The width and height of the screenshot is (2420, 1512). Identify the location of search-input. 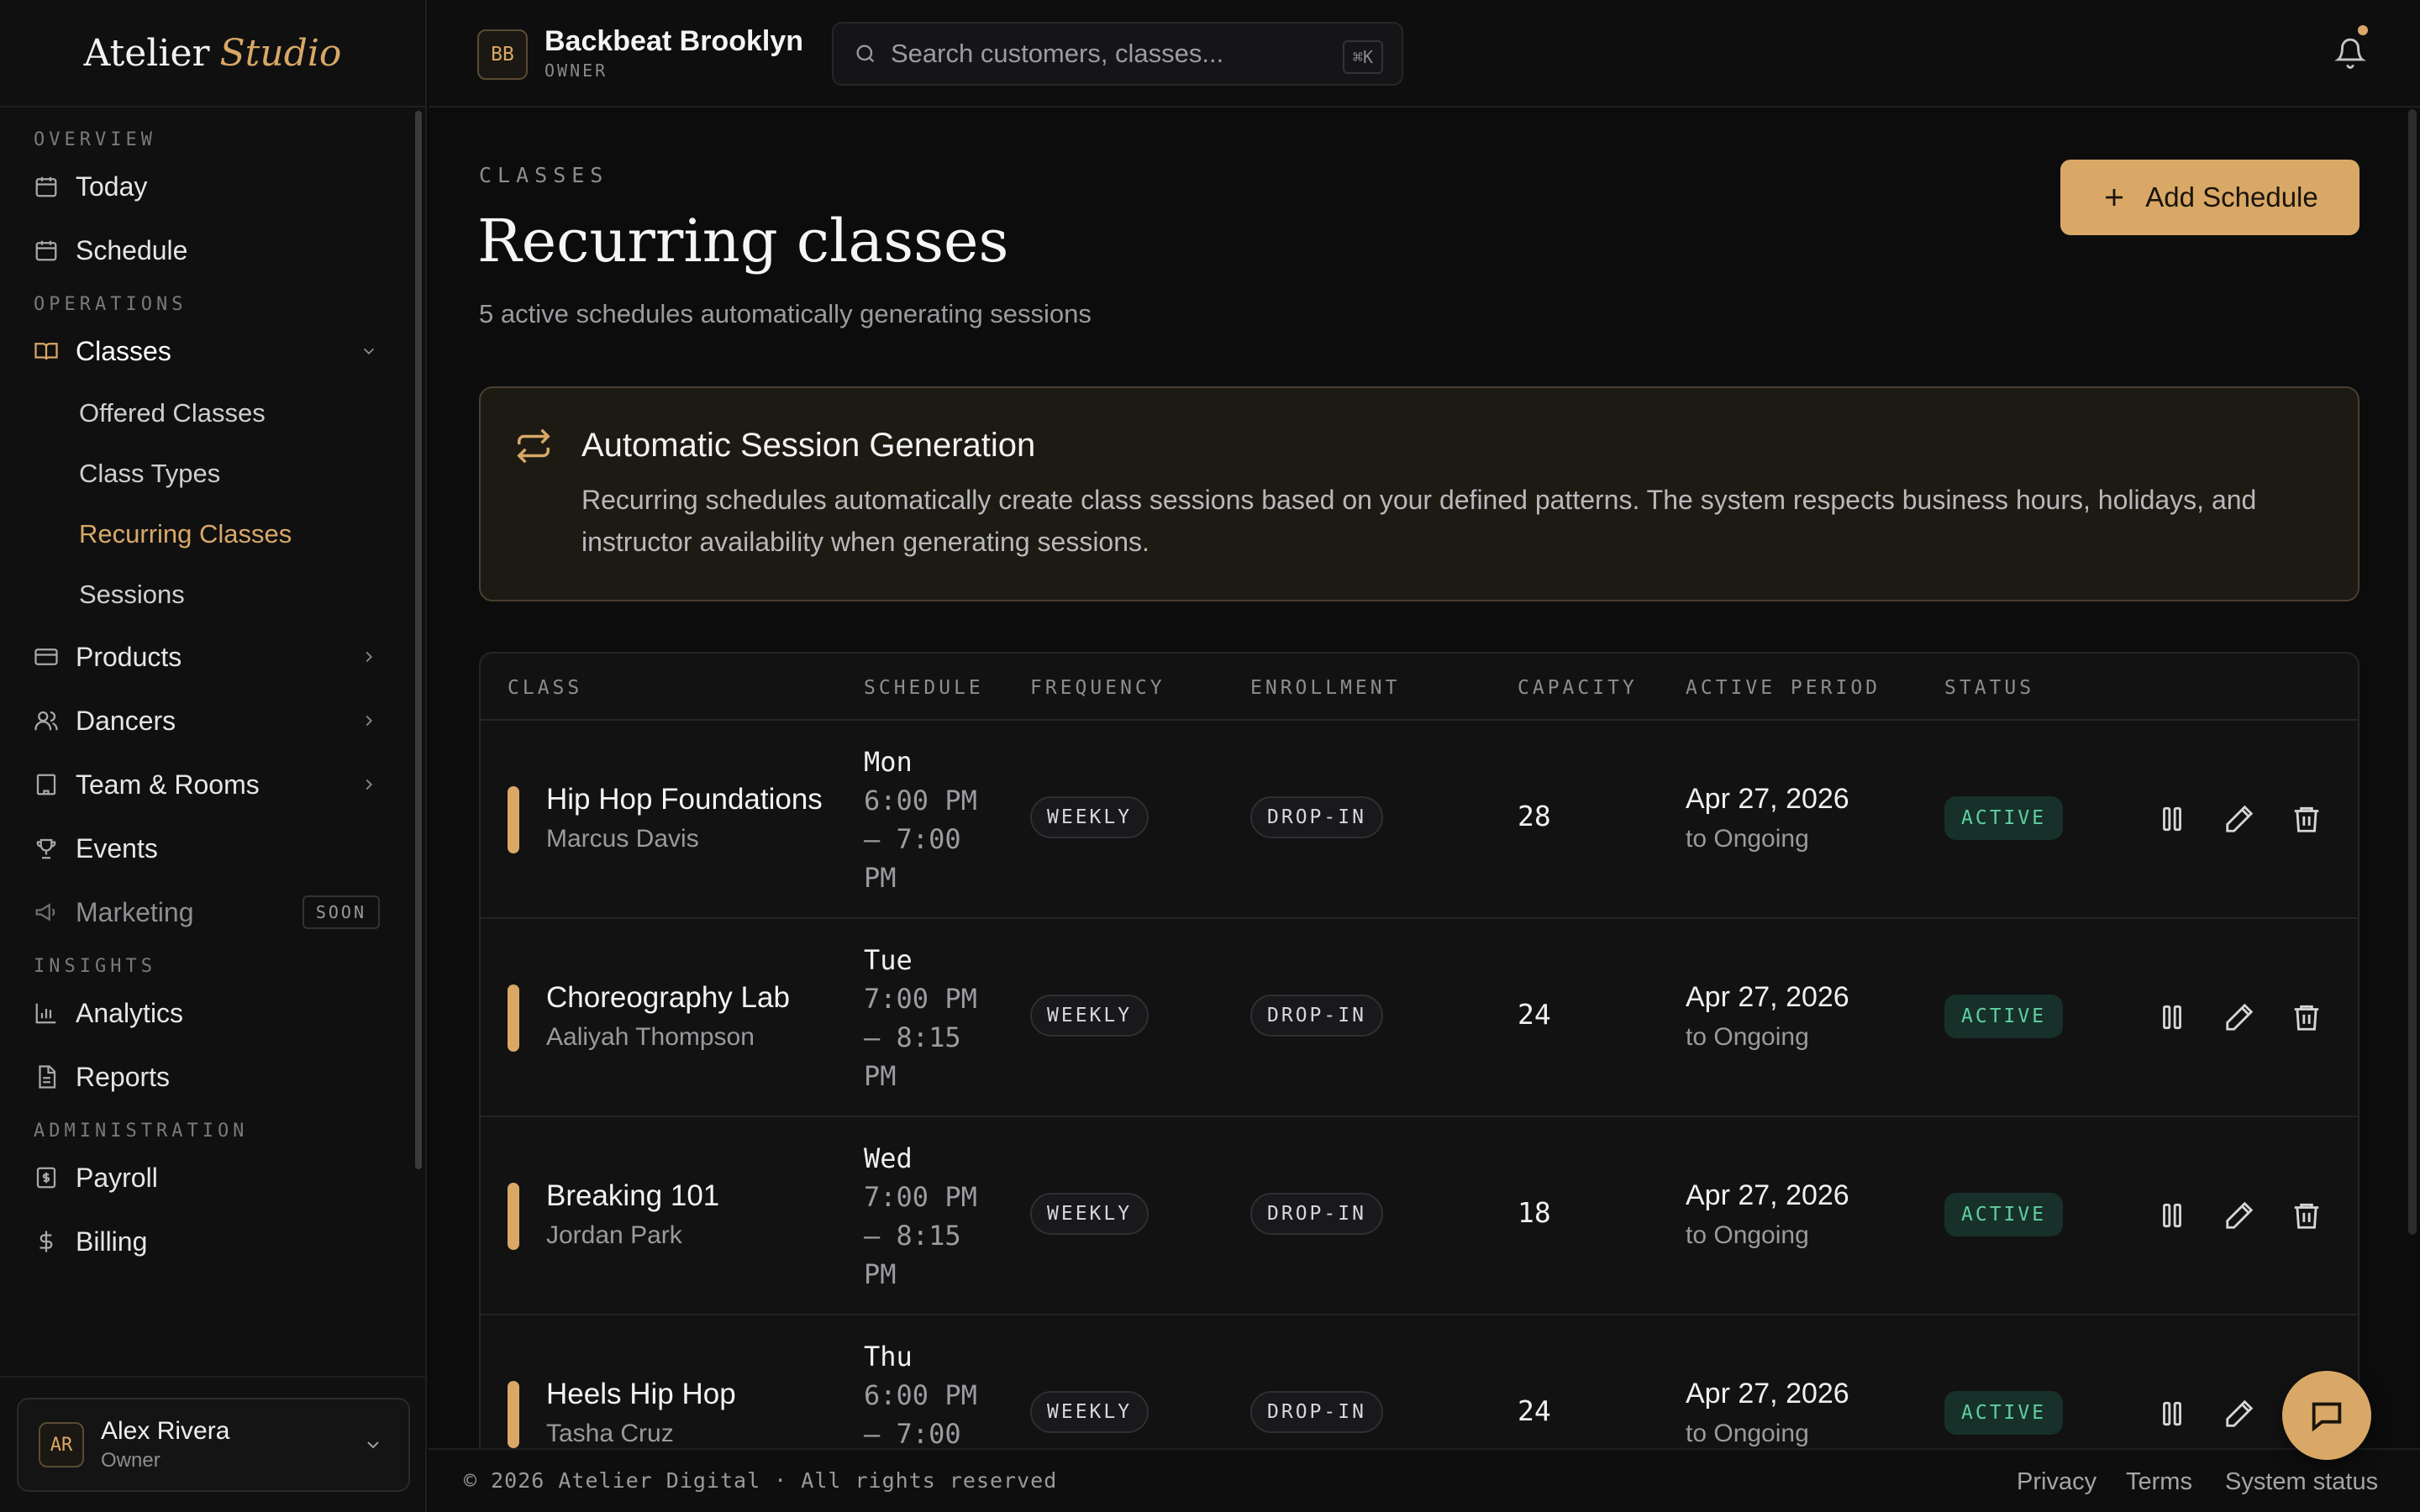
(1101, 54).